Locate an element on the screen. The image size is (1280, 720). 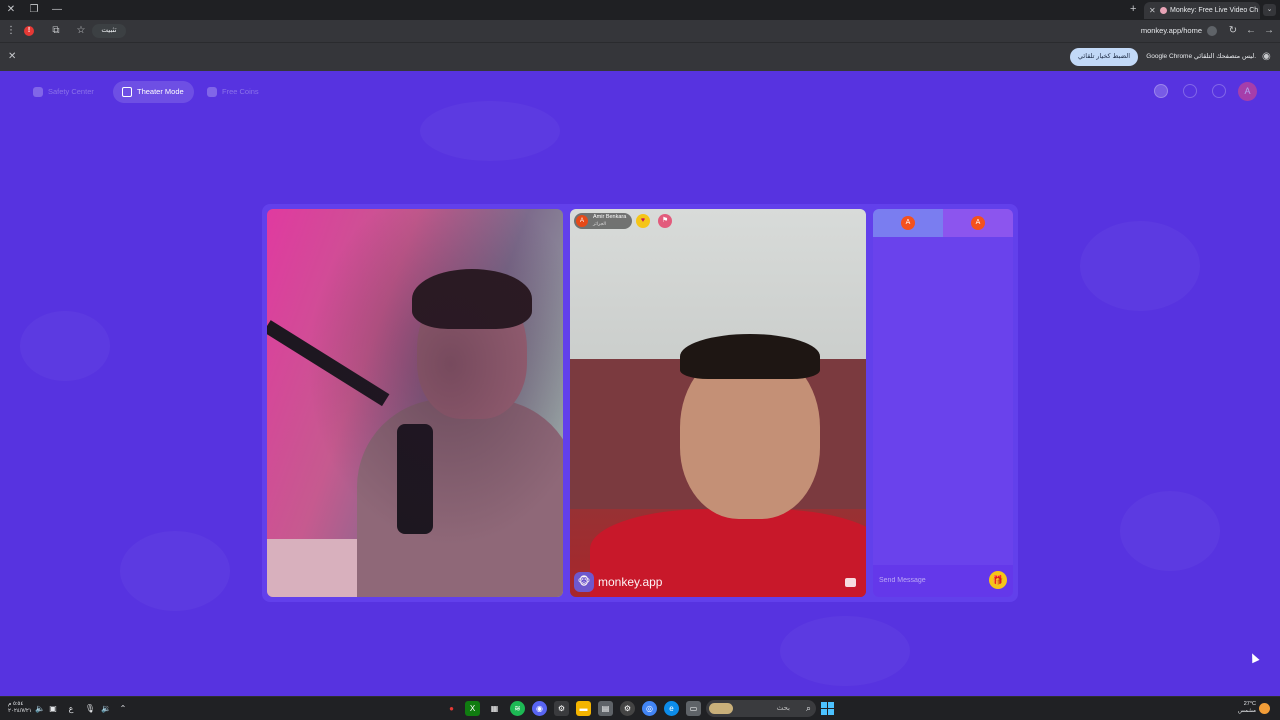
free-coins-link: Free Coins is located at coordinates (233, 92).